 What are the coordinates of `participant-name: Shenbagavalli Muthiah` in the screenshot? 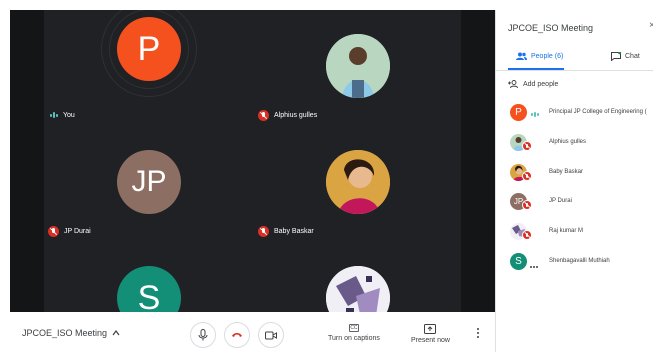 It's located at (579, 261).